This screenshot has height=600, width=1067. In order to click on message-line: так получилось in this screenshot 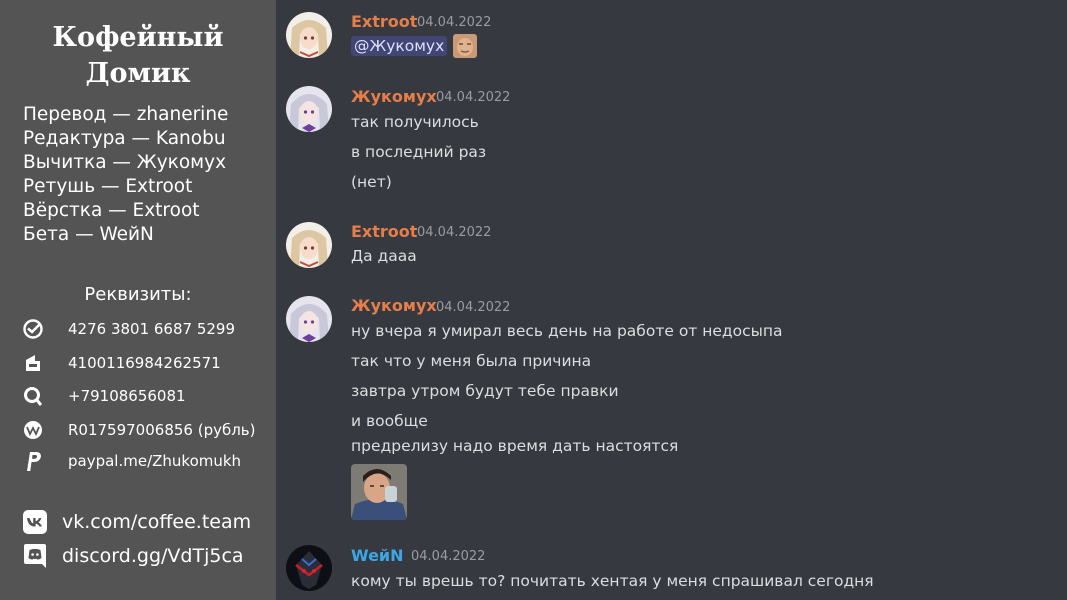, I will do `click(415, 122)`.